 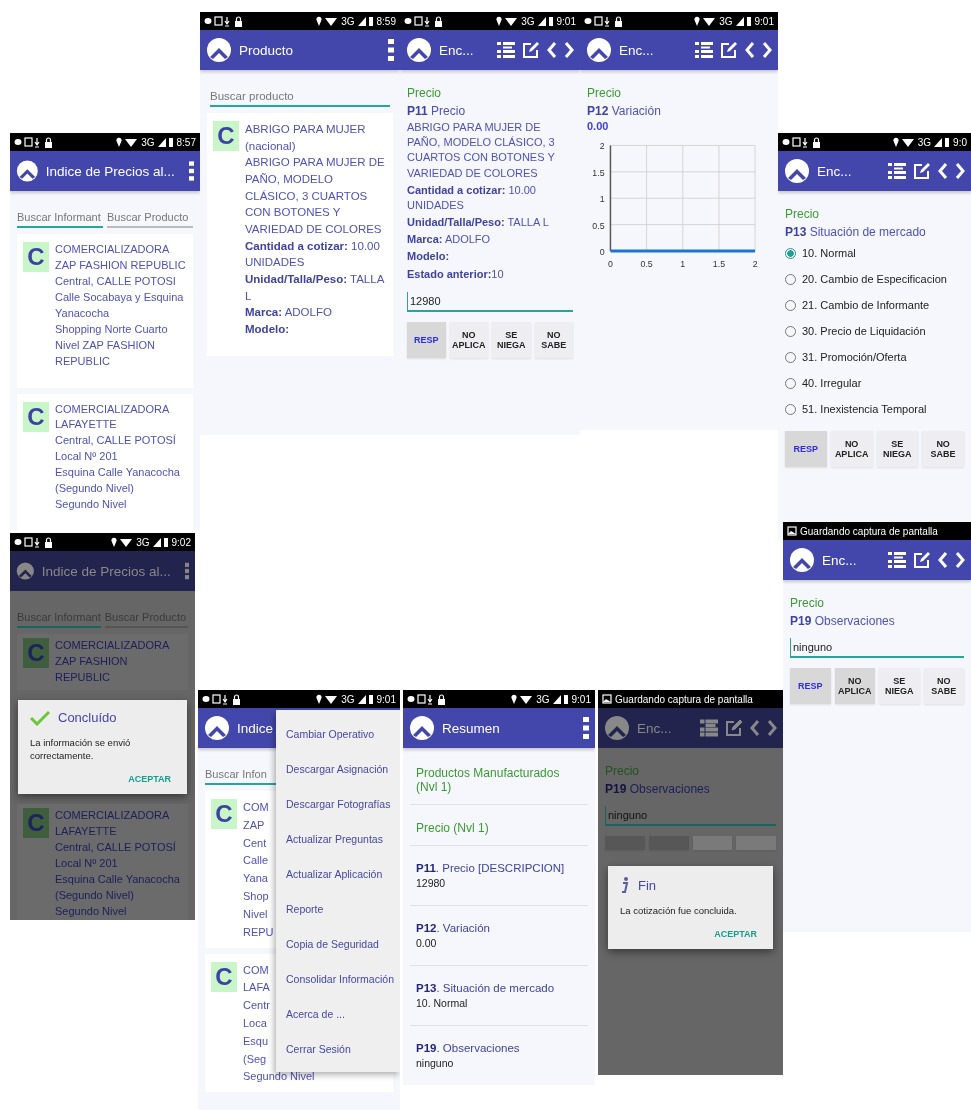 I want to click on informant-text: Calle, so click(x=256, y=861).